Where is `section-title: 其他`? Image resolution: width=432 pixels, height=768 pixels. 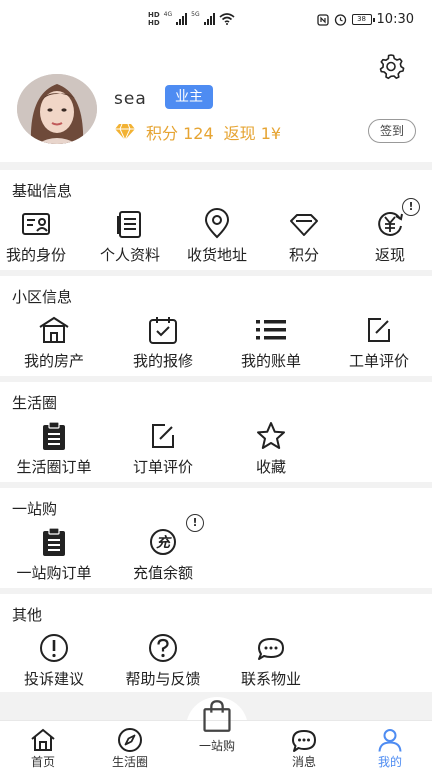 section-title: 其他 is located at coordinates (27, 615).